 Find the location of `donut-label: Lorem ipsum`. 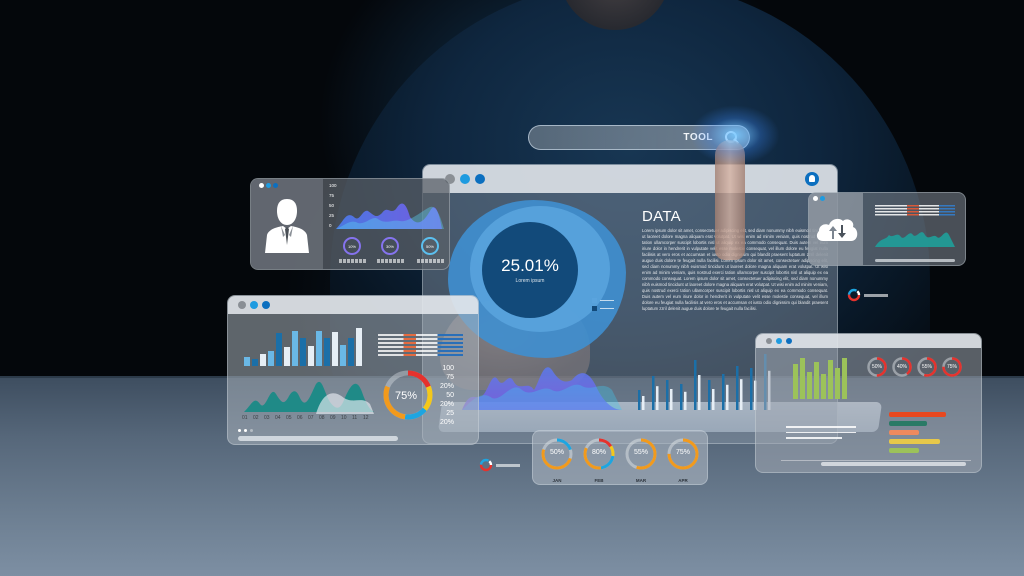

donut-label: Lorem ipsum is located at coordinates (530, 281).